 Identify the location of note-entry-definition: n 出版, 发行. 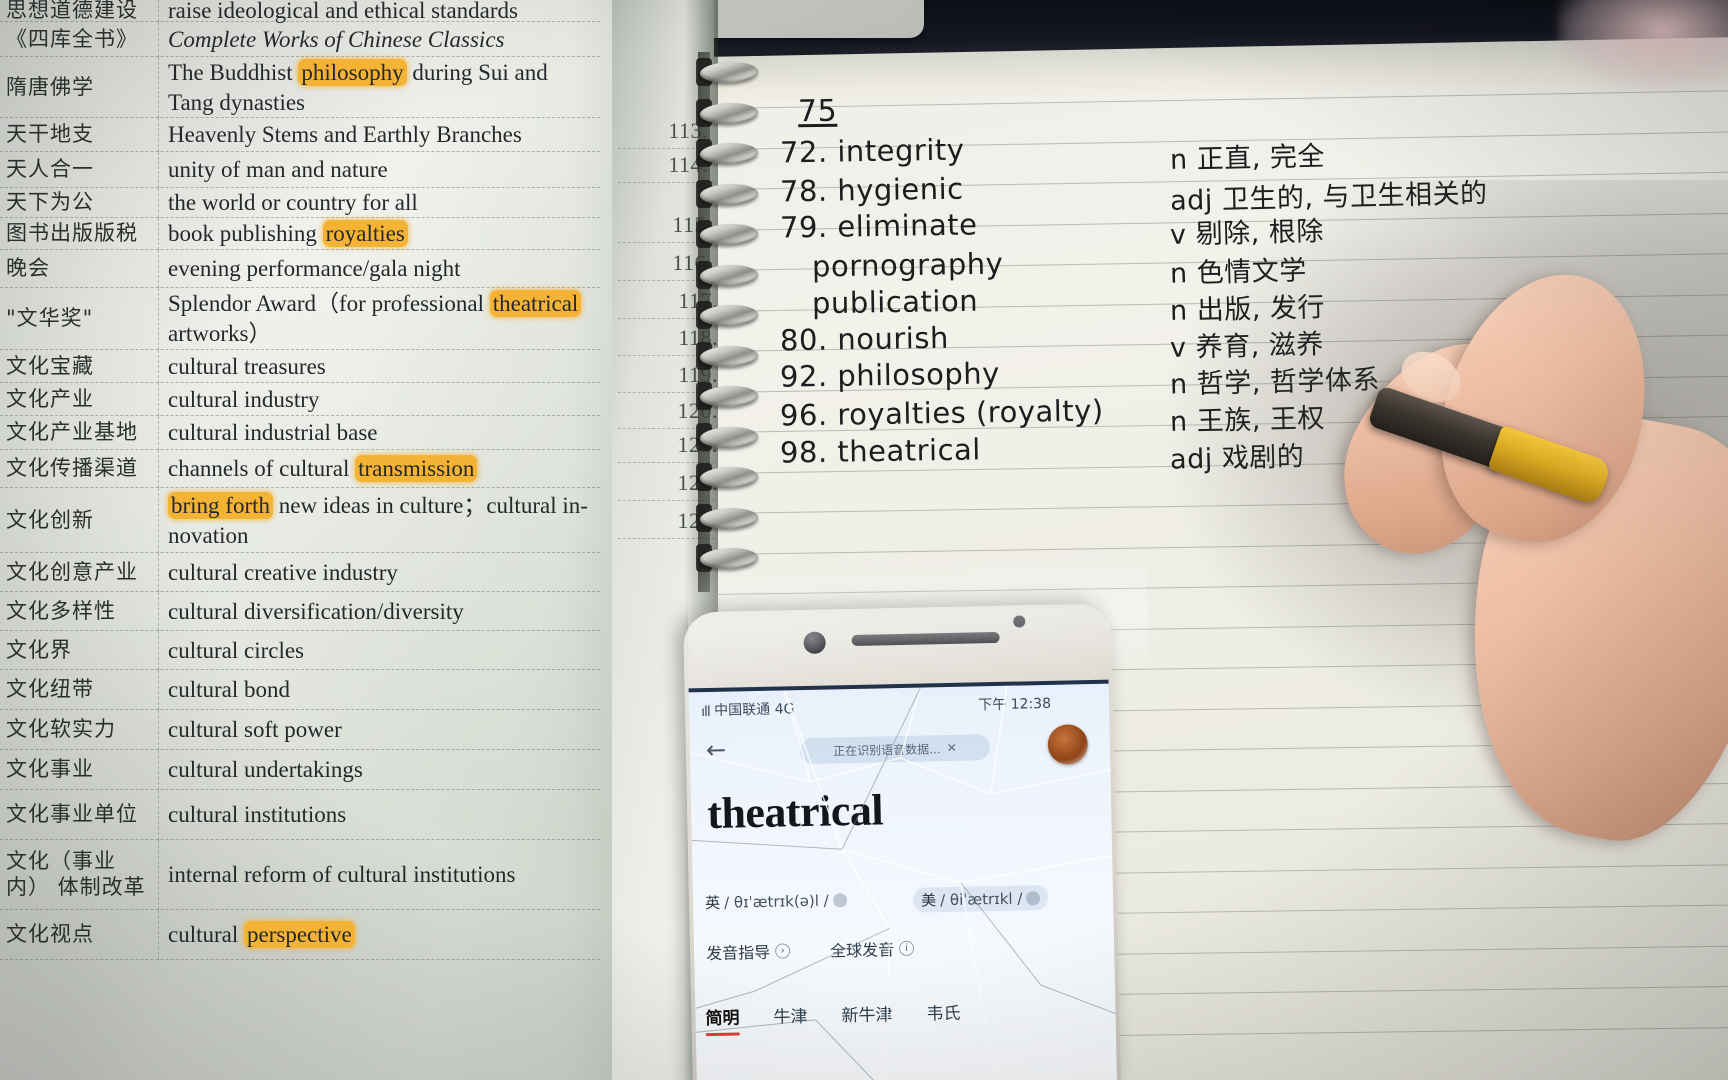
(1248, 306).